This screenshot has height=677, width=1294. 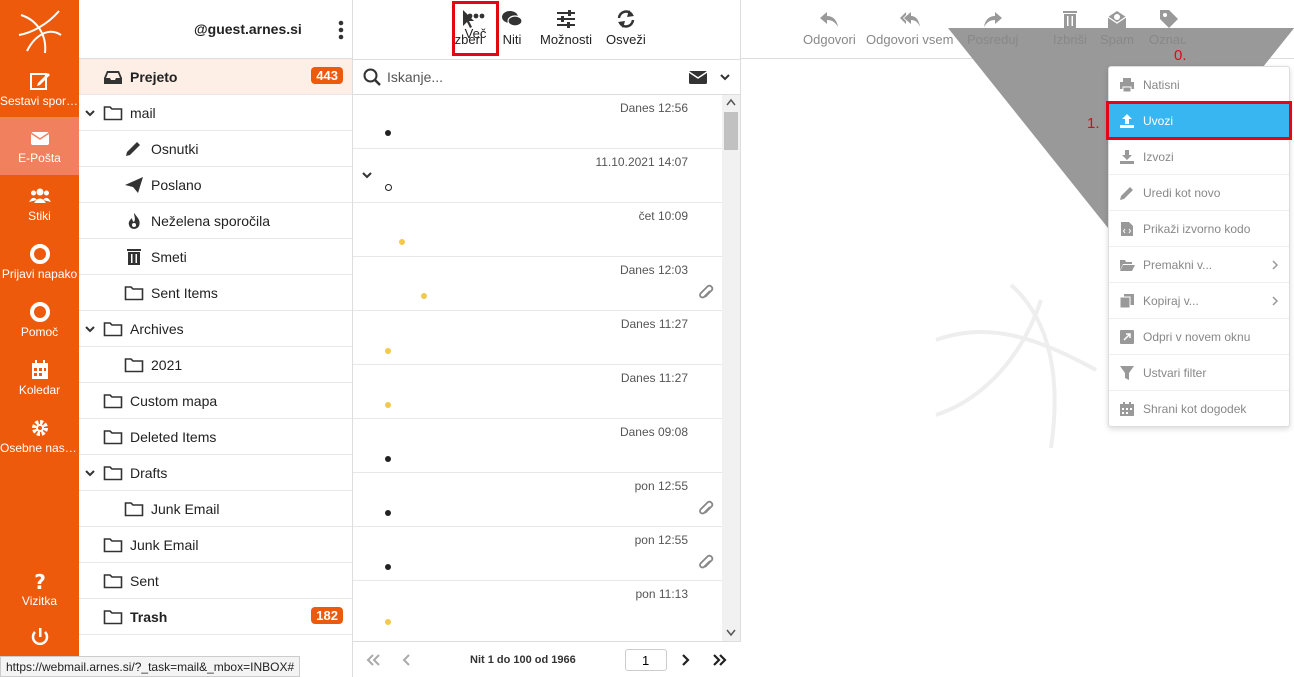 I want to click on folder-open-icon, so click(x=1127, y=265).